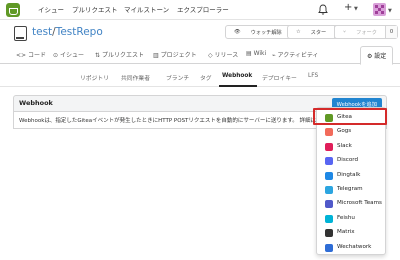 This screenshot has width=400, height=260. What do you see at coordinates (351, 7) in the screenshot?
I see `create-new-button: + ▼` at bounding box center [351, 7].